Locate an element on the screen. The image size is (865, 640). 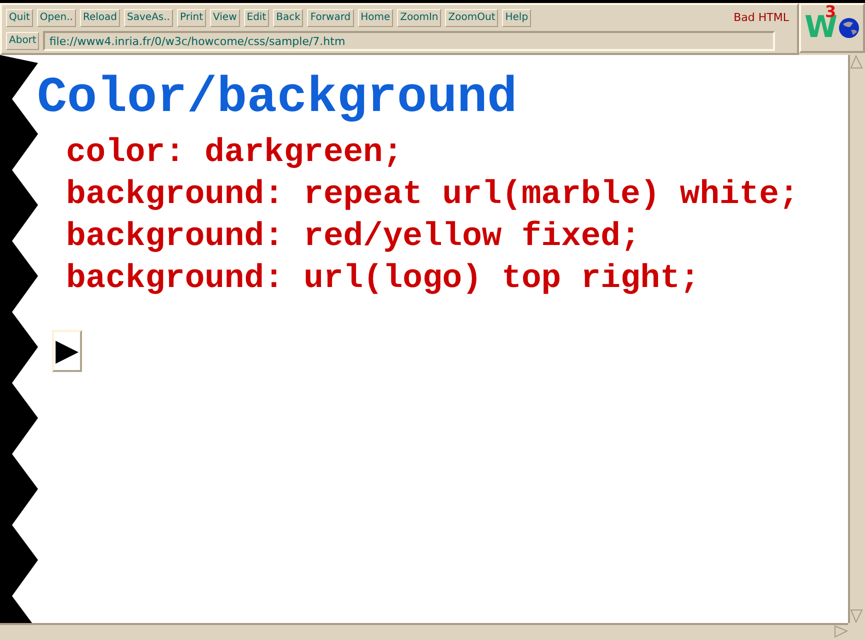
toolbar-button: Help is located at coordinates (517, 18).